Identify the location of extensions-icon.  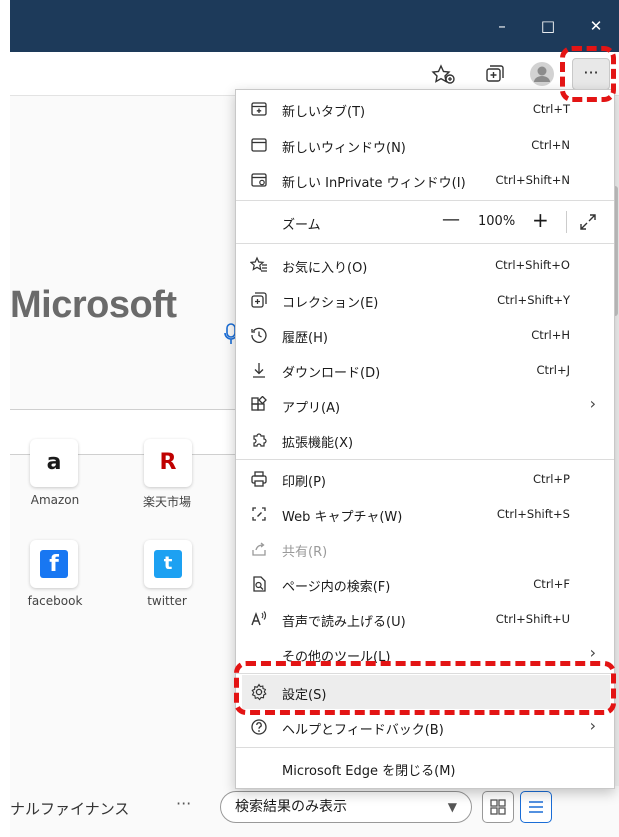
(260, 440).